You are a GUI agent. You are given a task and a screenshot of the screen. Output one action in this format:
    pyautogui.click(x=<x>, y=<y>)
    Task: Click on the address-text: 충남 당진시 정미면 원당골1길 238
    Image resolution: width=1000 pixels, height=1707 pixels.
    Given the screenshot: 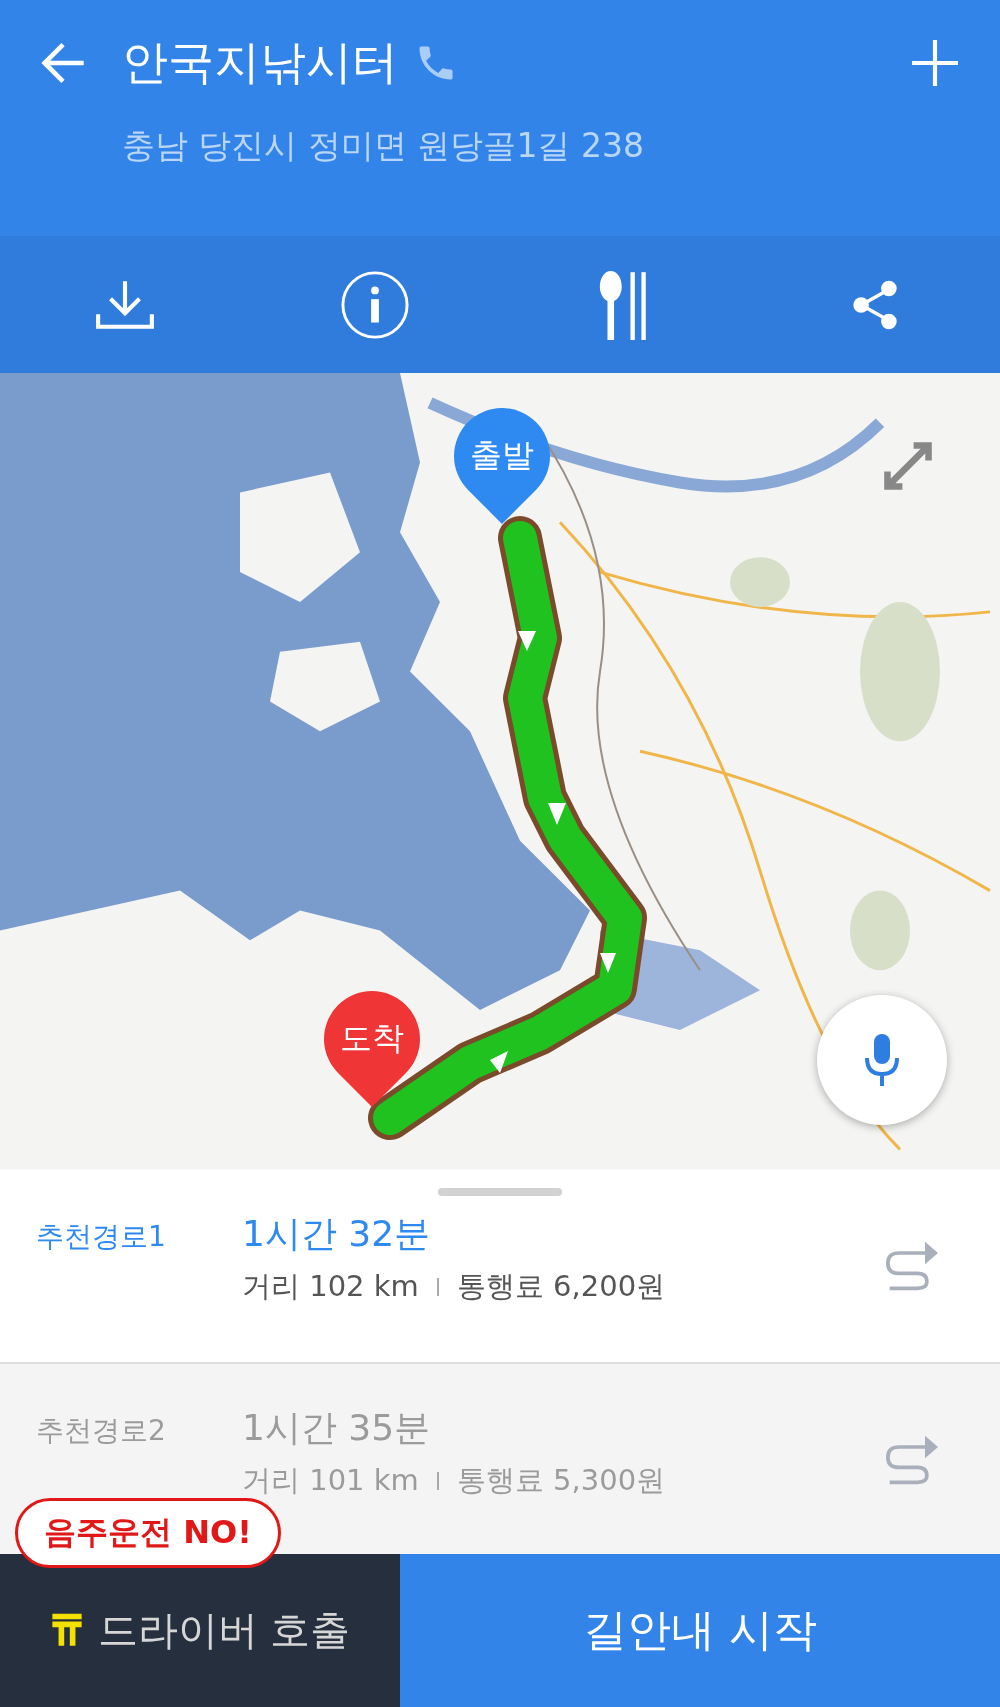 What is the action you would take?
    pyautogui.click(x=383, y=146)
    